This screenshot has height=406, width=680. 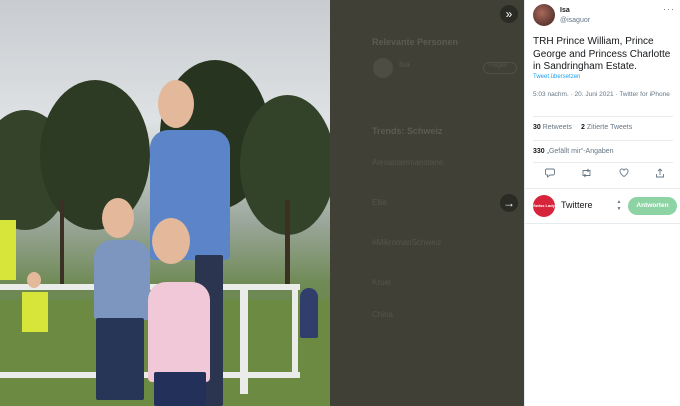 I want to click on likes-stat: 330 „Gefällt mir“-Angaben, so click(x=573, y=151).